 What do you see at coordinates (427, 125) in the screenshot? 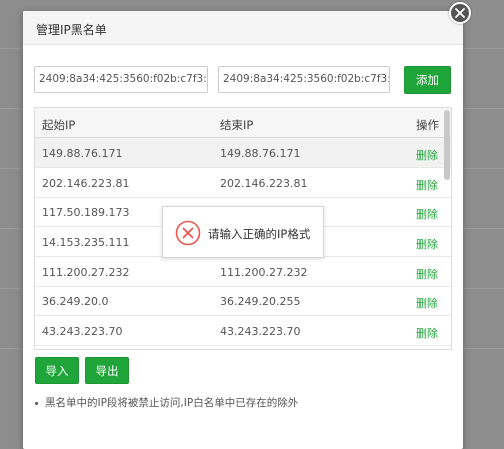
I see `column-header-action: 操作` at bounding box center [427, 125].